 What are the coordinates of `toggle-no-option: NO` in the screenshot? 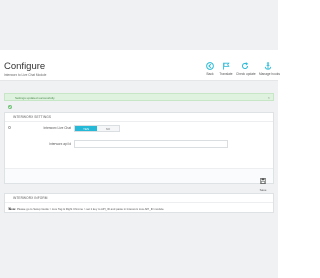 It's located at (108, 129).